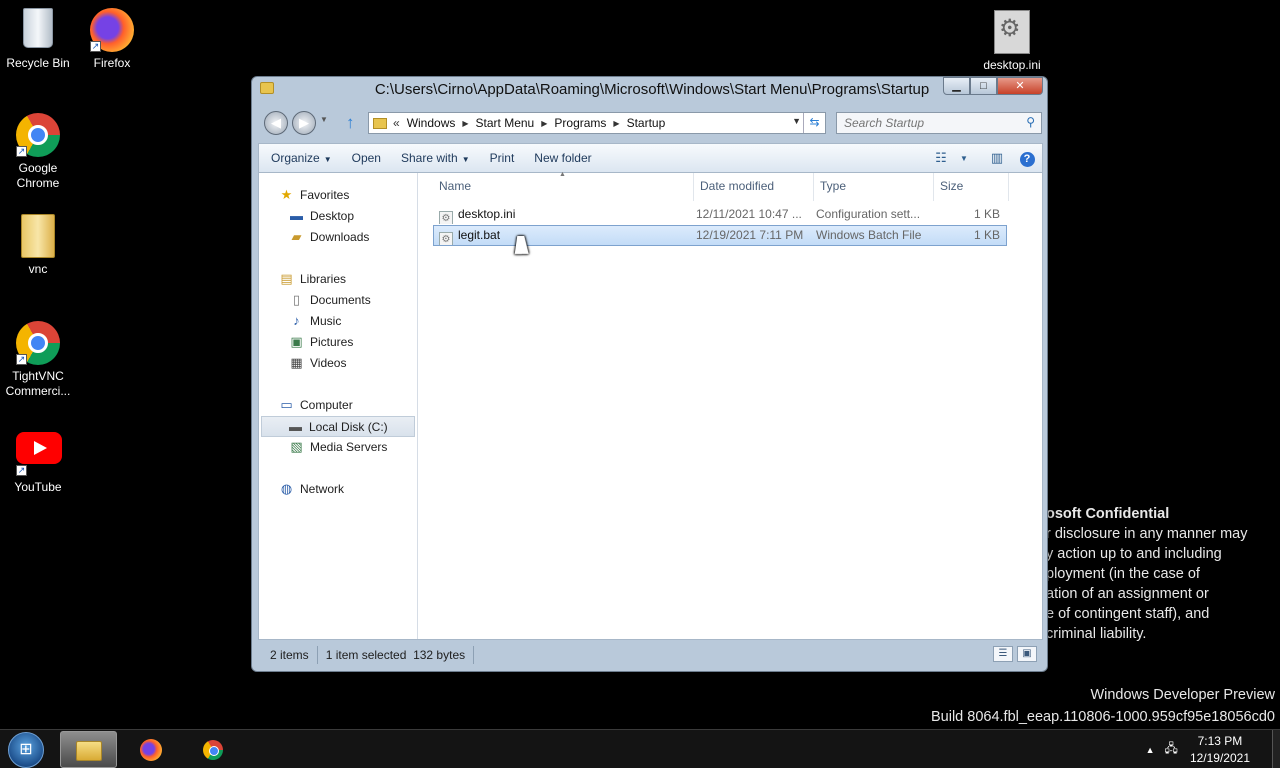 The image size is (1280, 768). Describe the element at coordinates (366, 158) in the screenshot. I see `open-button: Open` at that location.